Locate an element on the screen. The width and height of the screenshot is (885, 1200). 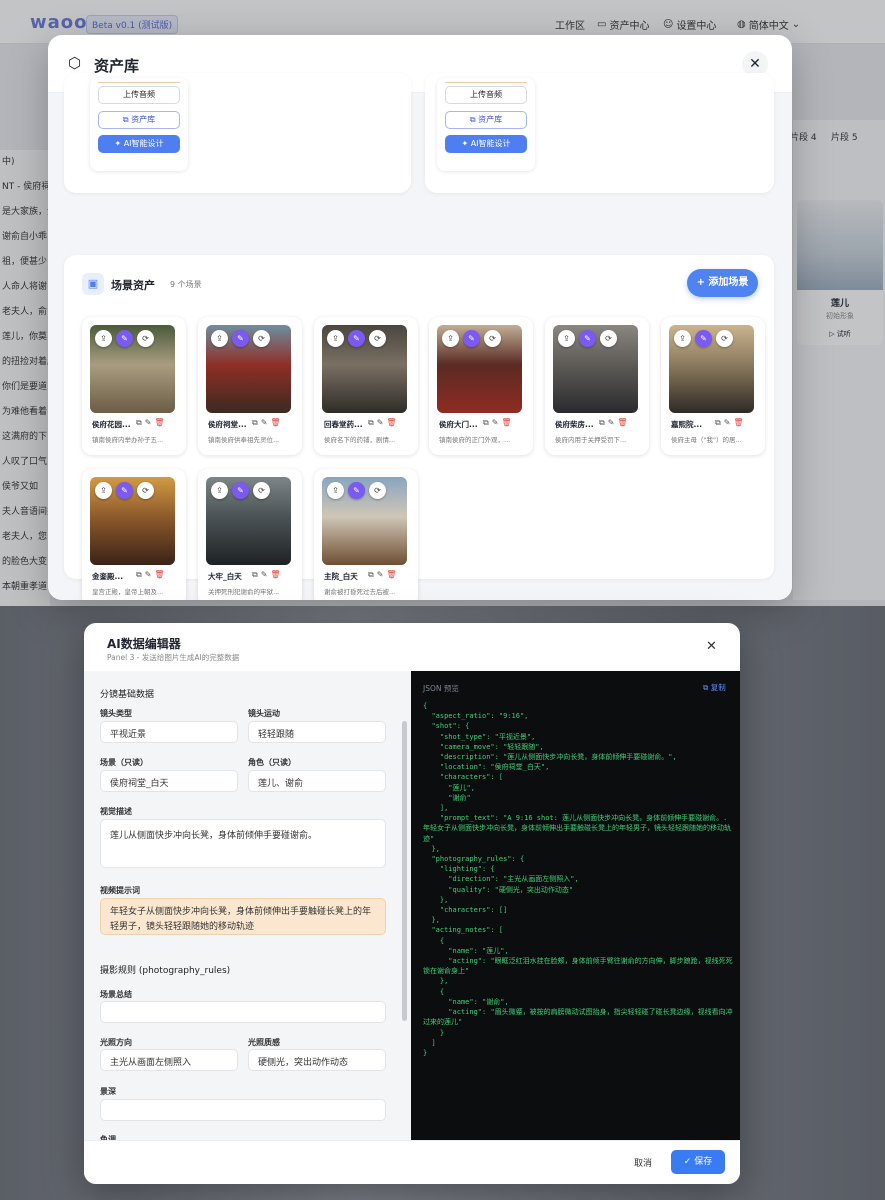
image-icon: ▣ is located at coordinates (93, 284).